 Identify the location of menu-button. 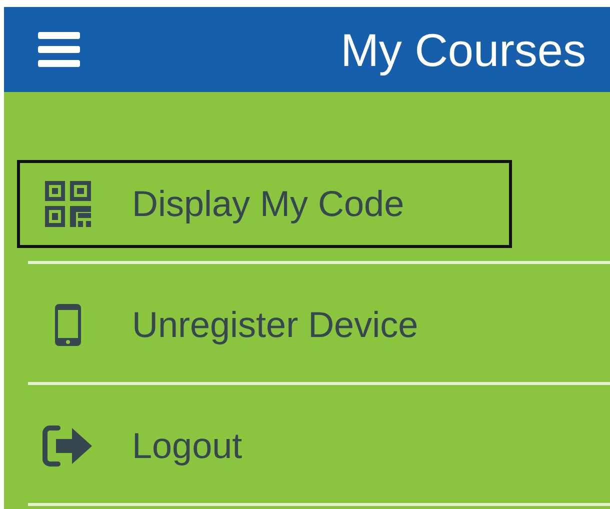
(59, 50).